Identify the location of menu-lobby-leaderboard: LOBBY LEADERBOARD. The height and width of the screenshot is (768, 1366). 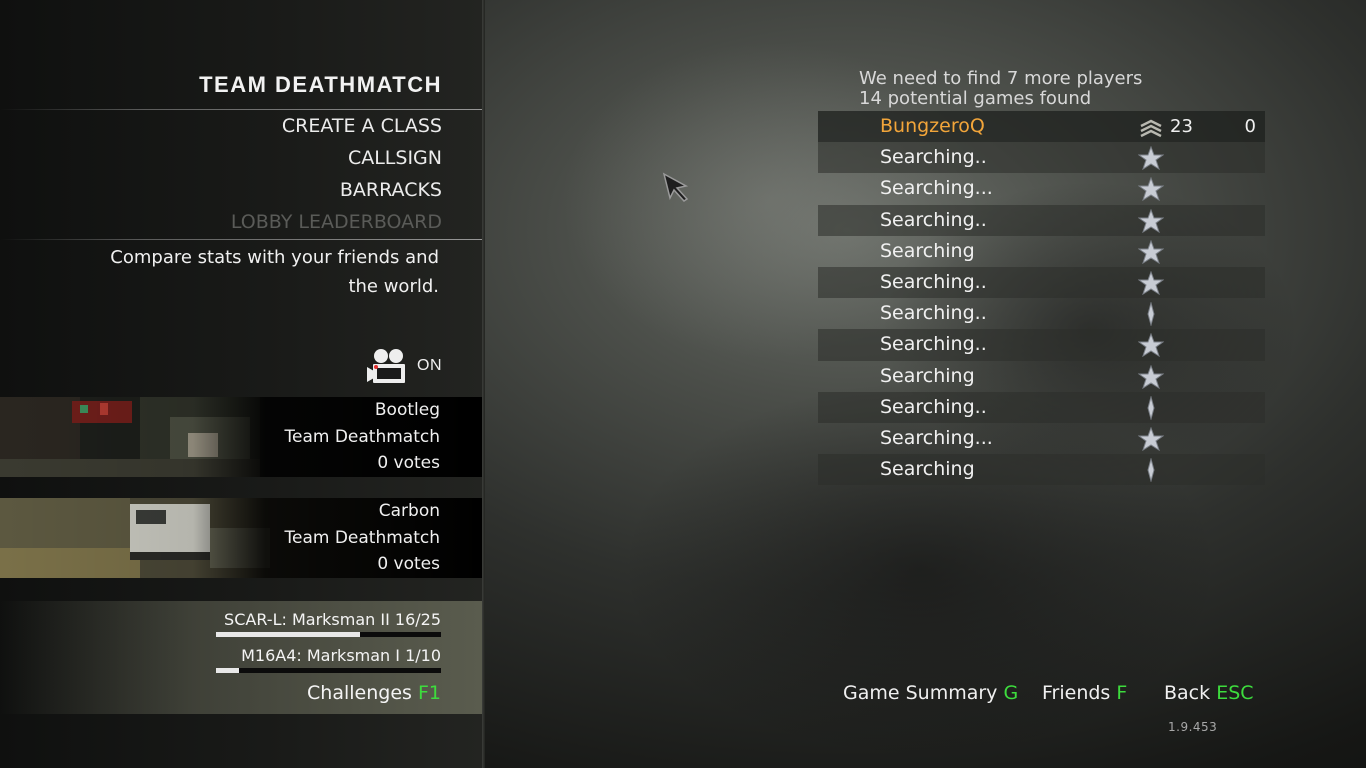
(336, 222).